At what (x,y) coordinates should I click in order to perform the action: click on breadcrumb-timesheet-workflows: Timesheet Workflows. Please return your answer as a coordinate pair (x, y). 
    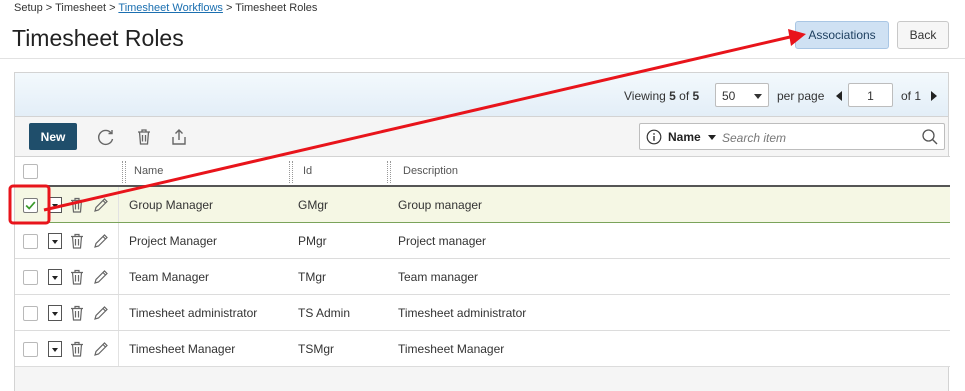
    Looking at the image, I should click on (170, 8).